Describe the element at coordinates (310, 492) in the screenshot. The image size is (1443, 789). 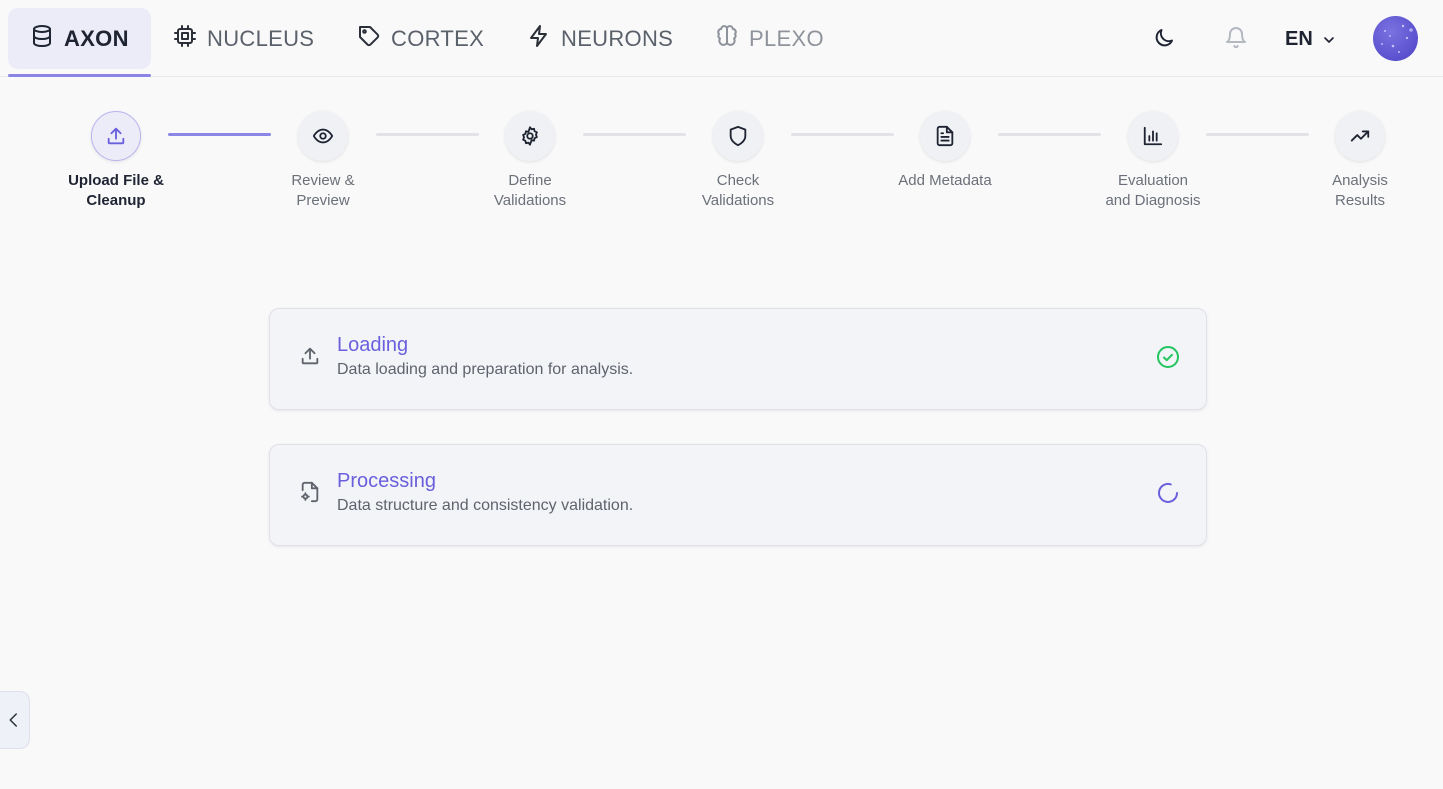
I see `file-gear-icon` at that location.